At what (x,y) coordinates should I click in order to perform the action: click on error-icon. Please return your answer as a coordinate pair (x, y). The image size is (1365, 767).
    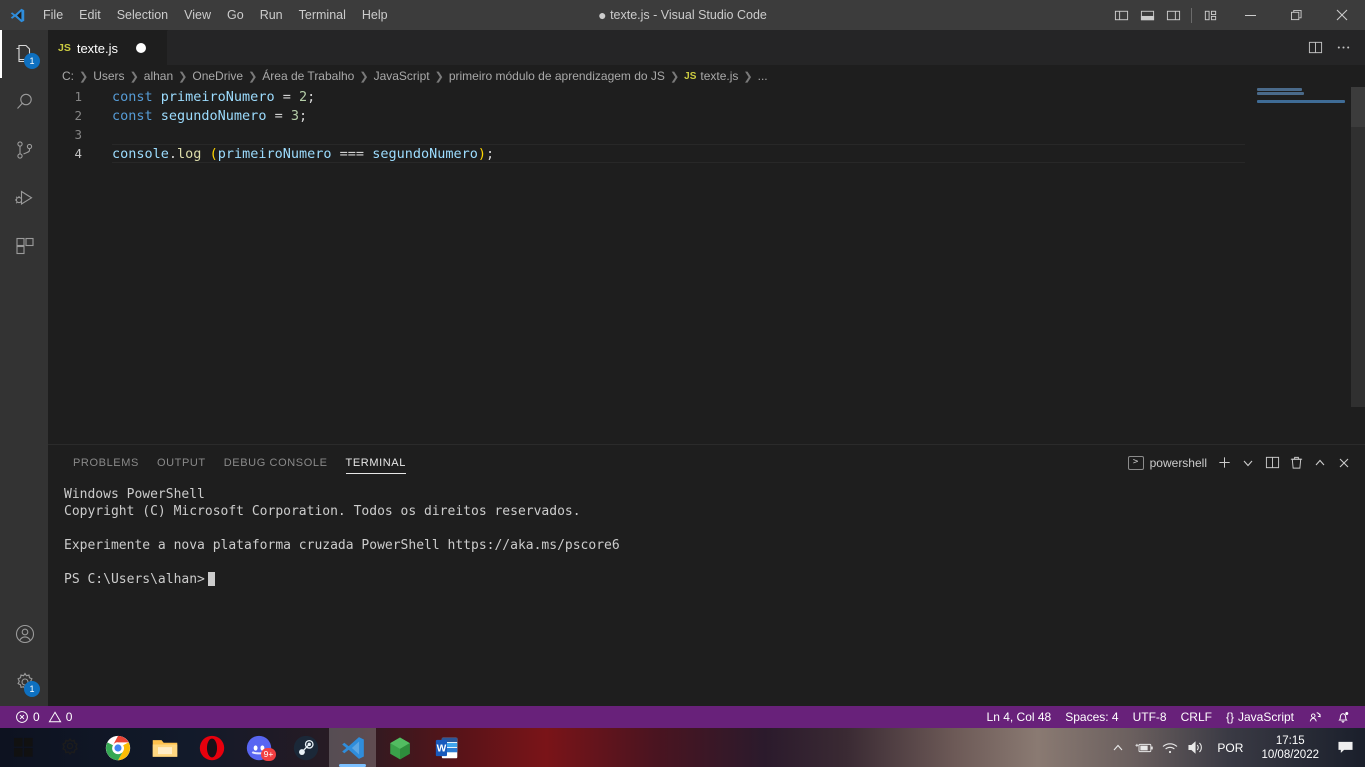
    Looking at the image, I should click on (22, 717).